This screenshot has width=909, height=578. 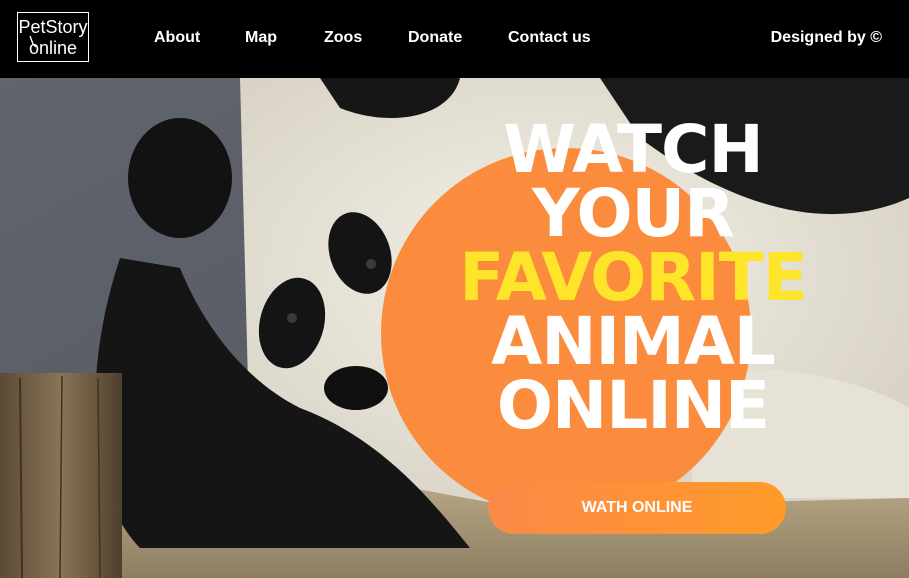 I want to click on headline-line-2: YOUR, so click(x=633, y=213).